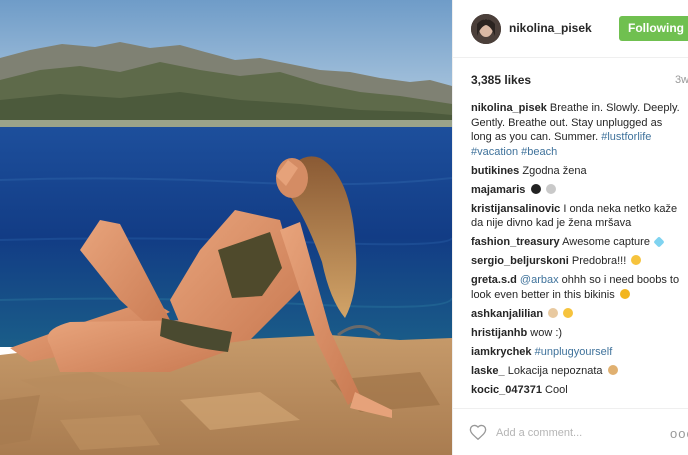 The width and height of the screenshot is (688, 455). Describe the element at coordinates (659, 242) in the screenshot. I see `gem-emoji` at that location.